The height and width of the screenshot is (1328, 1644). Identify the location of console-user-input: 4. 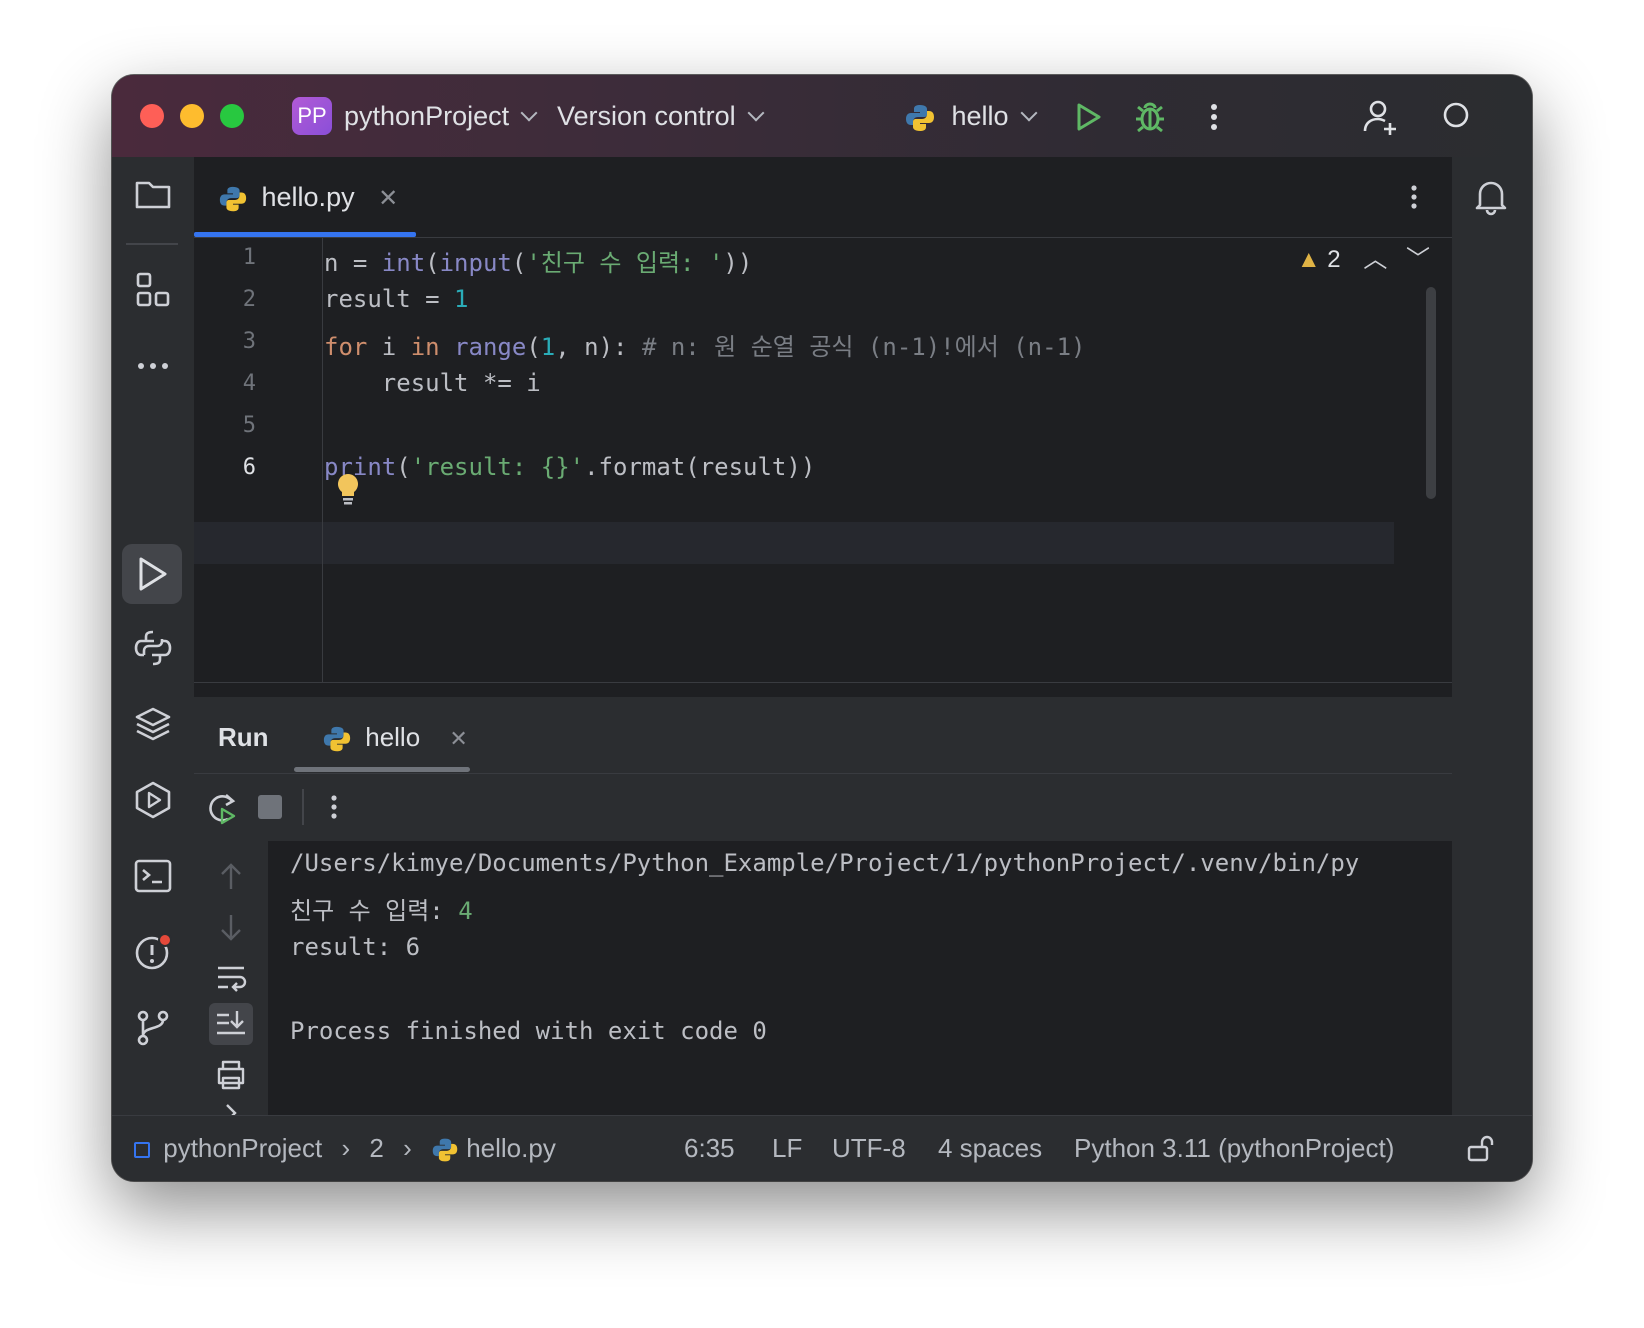
(465, 911).